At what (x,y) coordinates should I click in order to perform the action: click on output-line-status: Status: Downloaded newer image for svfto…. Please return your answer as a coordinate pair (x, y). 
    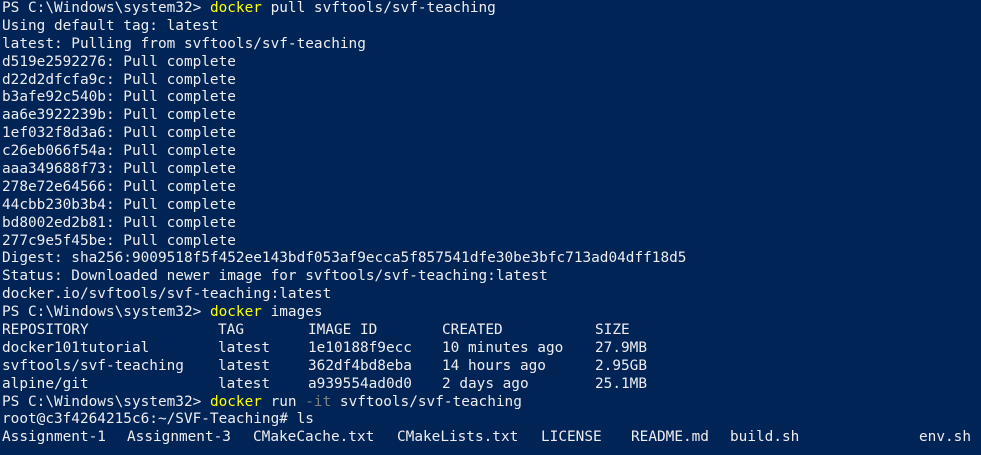
    Looking at the image, I should click on (275, 276).